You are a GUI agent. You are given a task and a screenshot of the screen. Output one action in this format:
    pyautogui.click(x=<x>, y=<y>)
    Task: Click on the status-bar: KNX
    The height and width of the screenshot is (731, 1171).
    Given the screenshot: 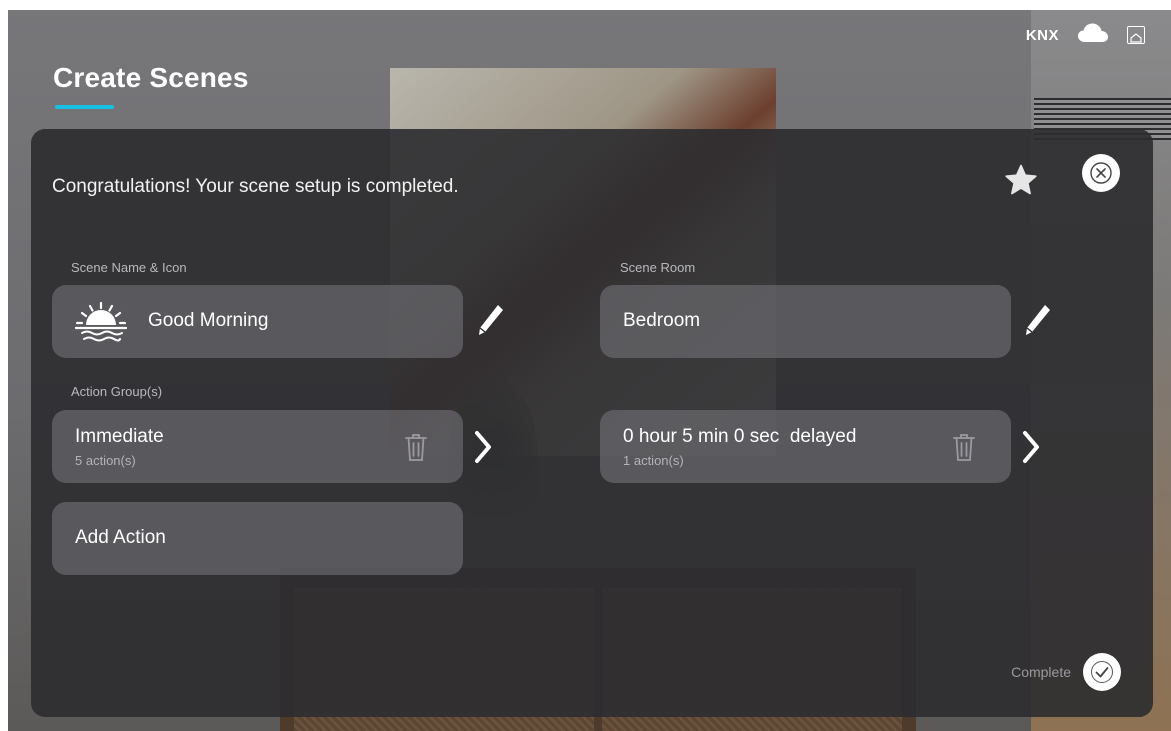 What is the action you would take?
    pyautogui.click(x=1085, y=35)
    